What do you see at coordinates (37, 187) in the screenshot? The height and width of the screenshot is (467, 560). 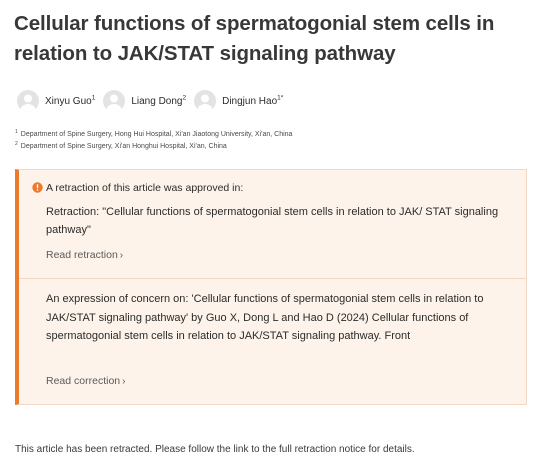 I see `exclamation-circle-icon` at bounding box center [37, 187].